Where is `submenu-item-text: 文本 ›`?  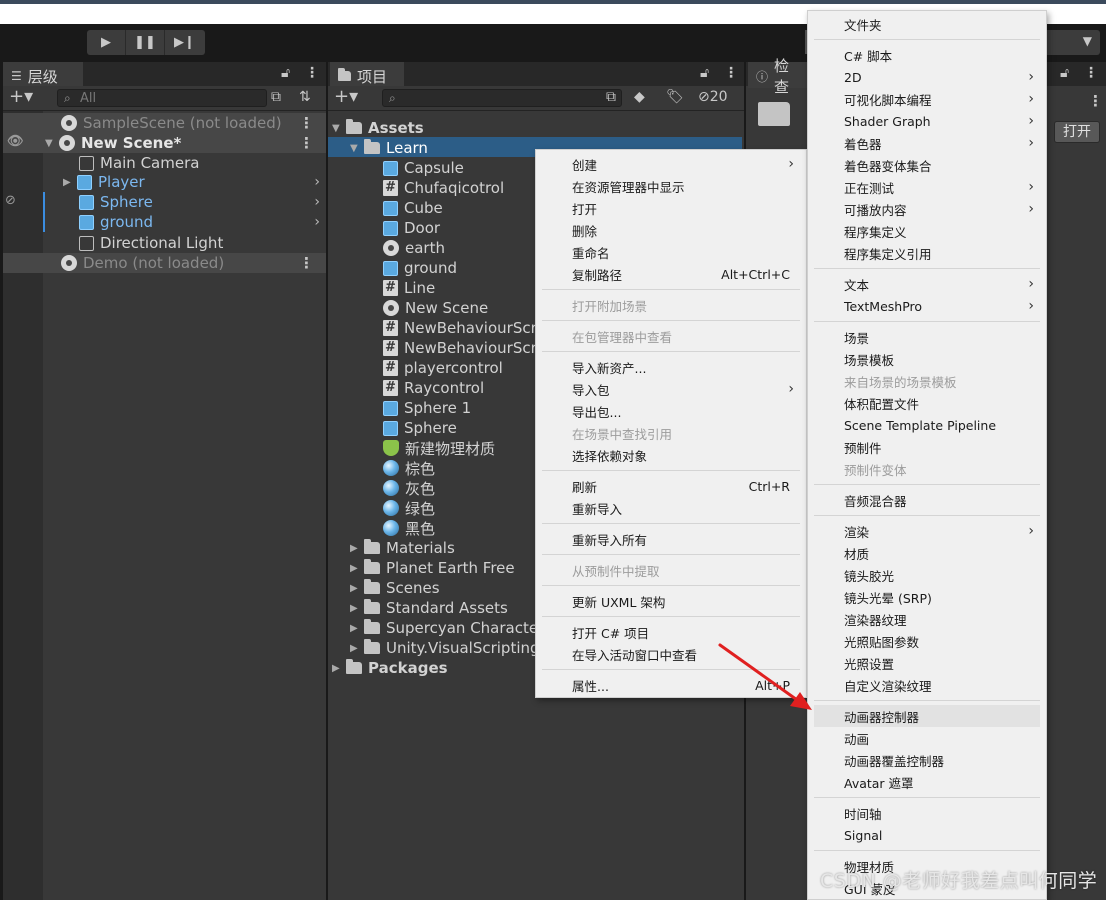
submenu-item-text: 文本 › is located at coordinates (927, 284).